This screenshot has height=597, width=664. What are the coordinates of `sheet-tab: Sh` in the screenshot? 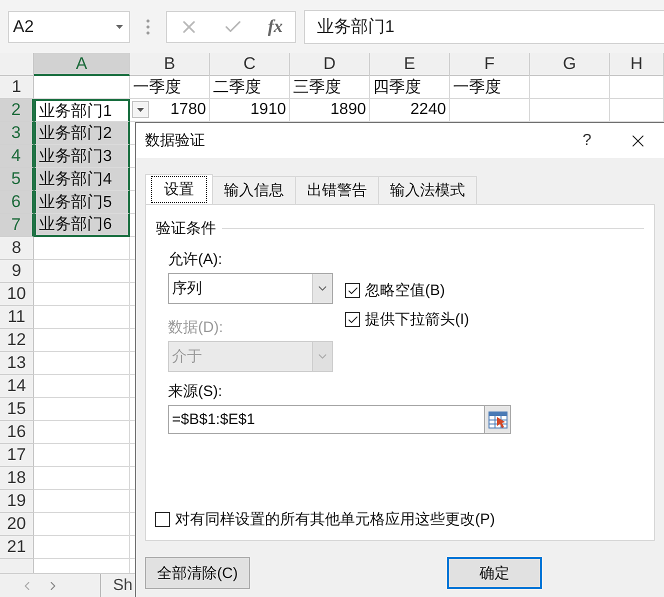 It's located at (116, 585).